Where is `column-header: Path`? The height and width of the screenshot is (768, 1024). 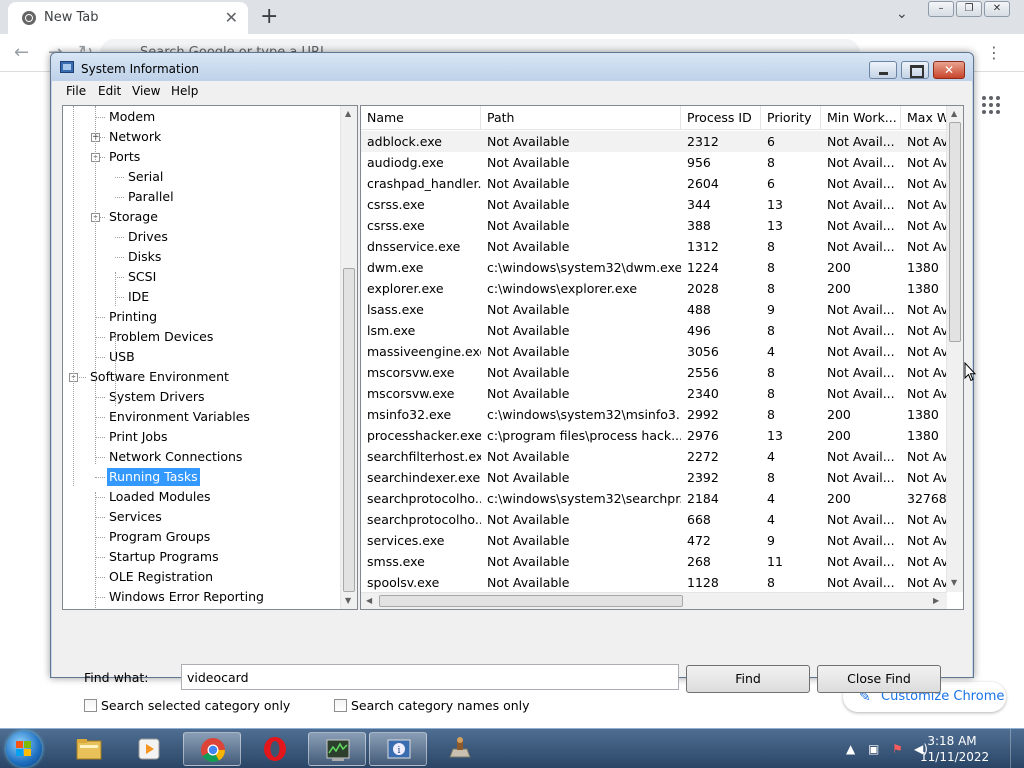 column-header: Path is located at coordinates (581, 118).